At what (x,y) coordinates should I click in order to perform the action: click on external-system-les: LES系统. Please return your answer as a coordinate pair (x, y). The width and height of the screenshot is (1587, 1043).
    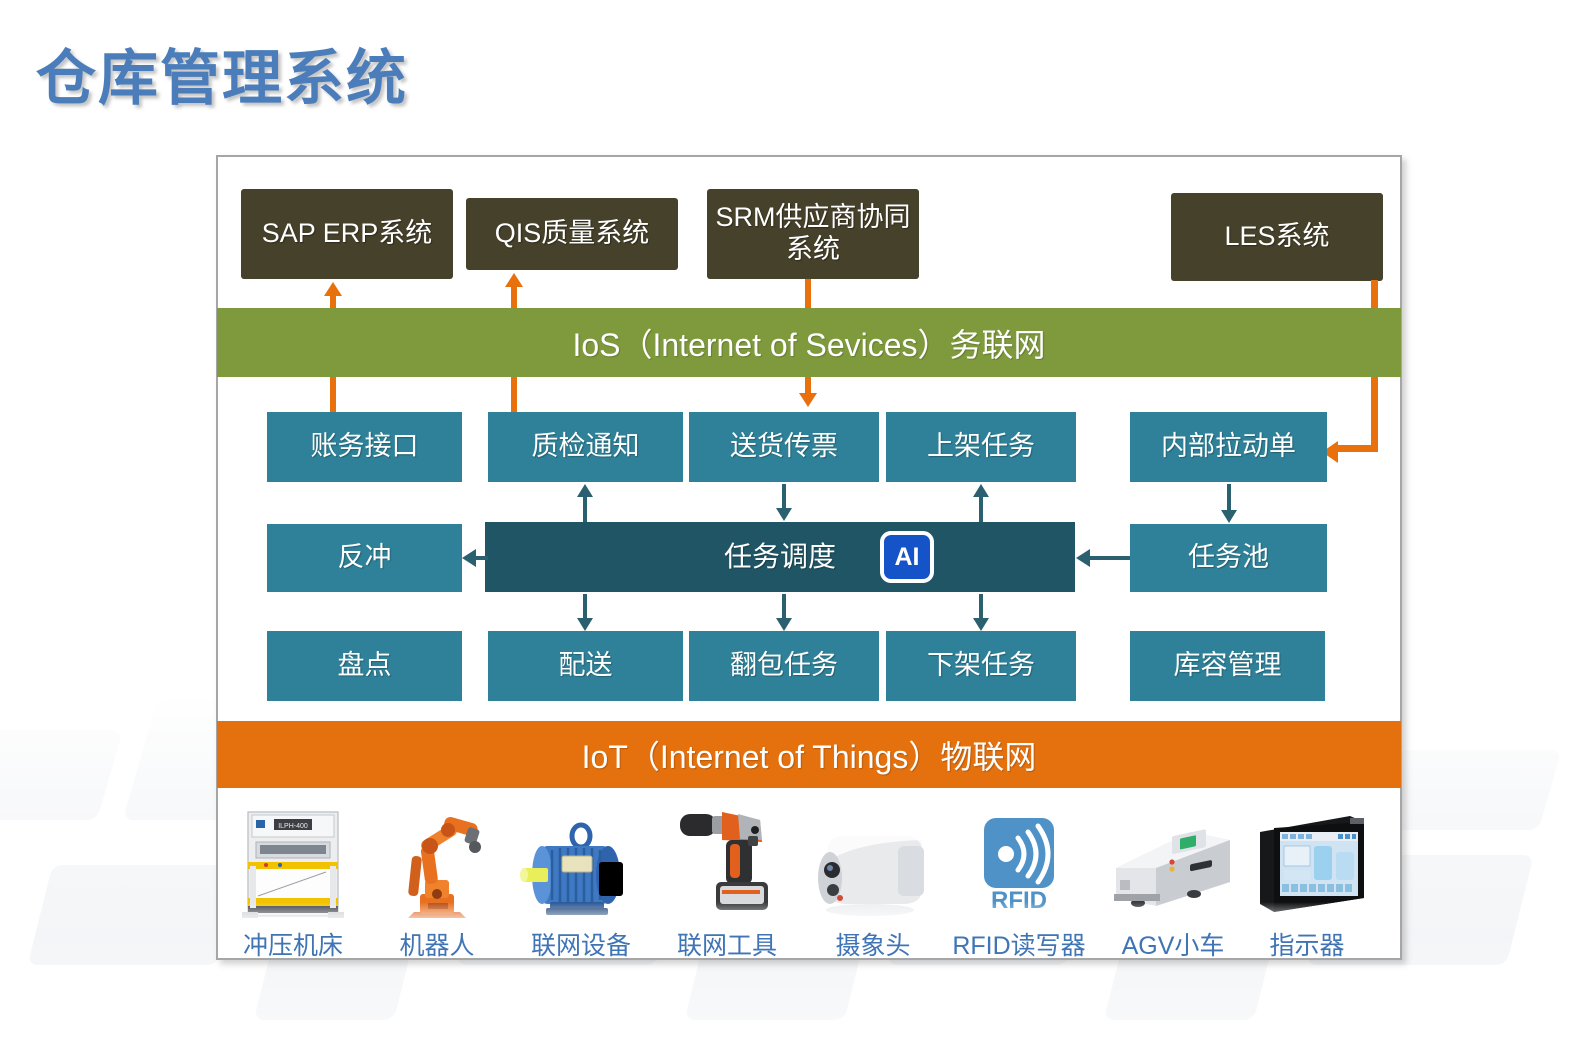
    Looking at the image, I should click on (1277, 237).